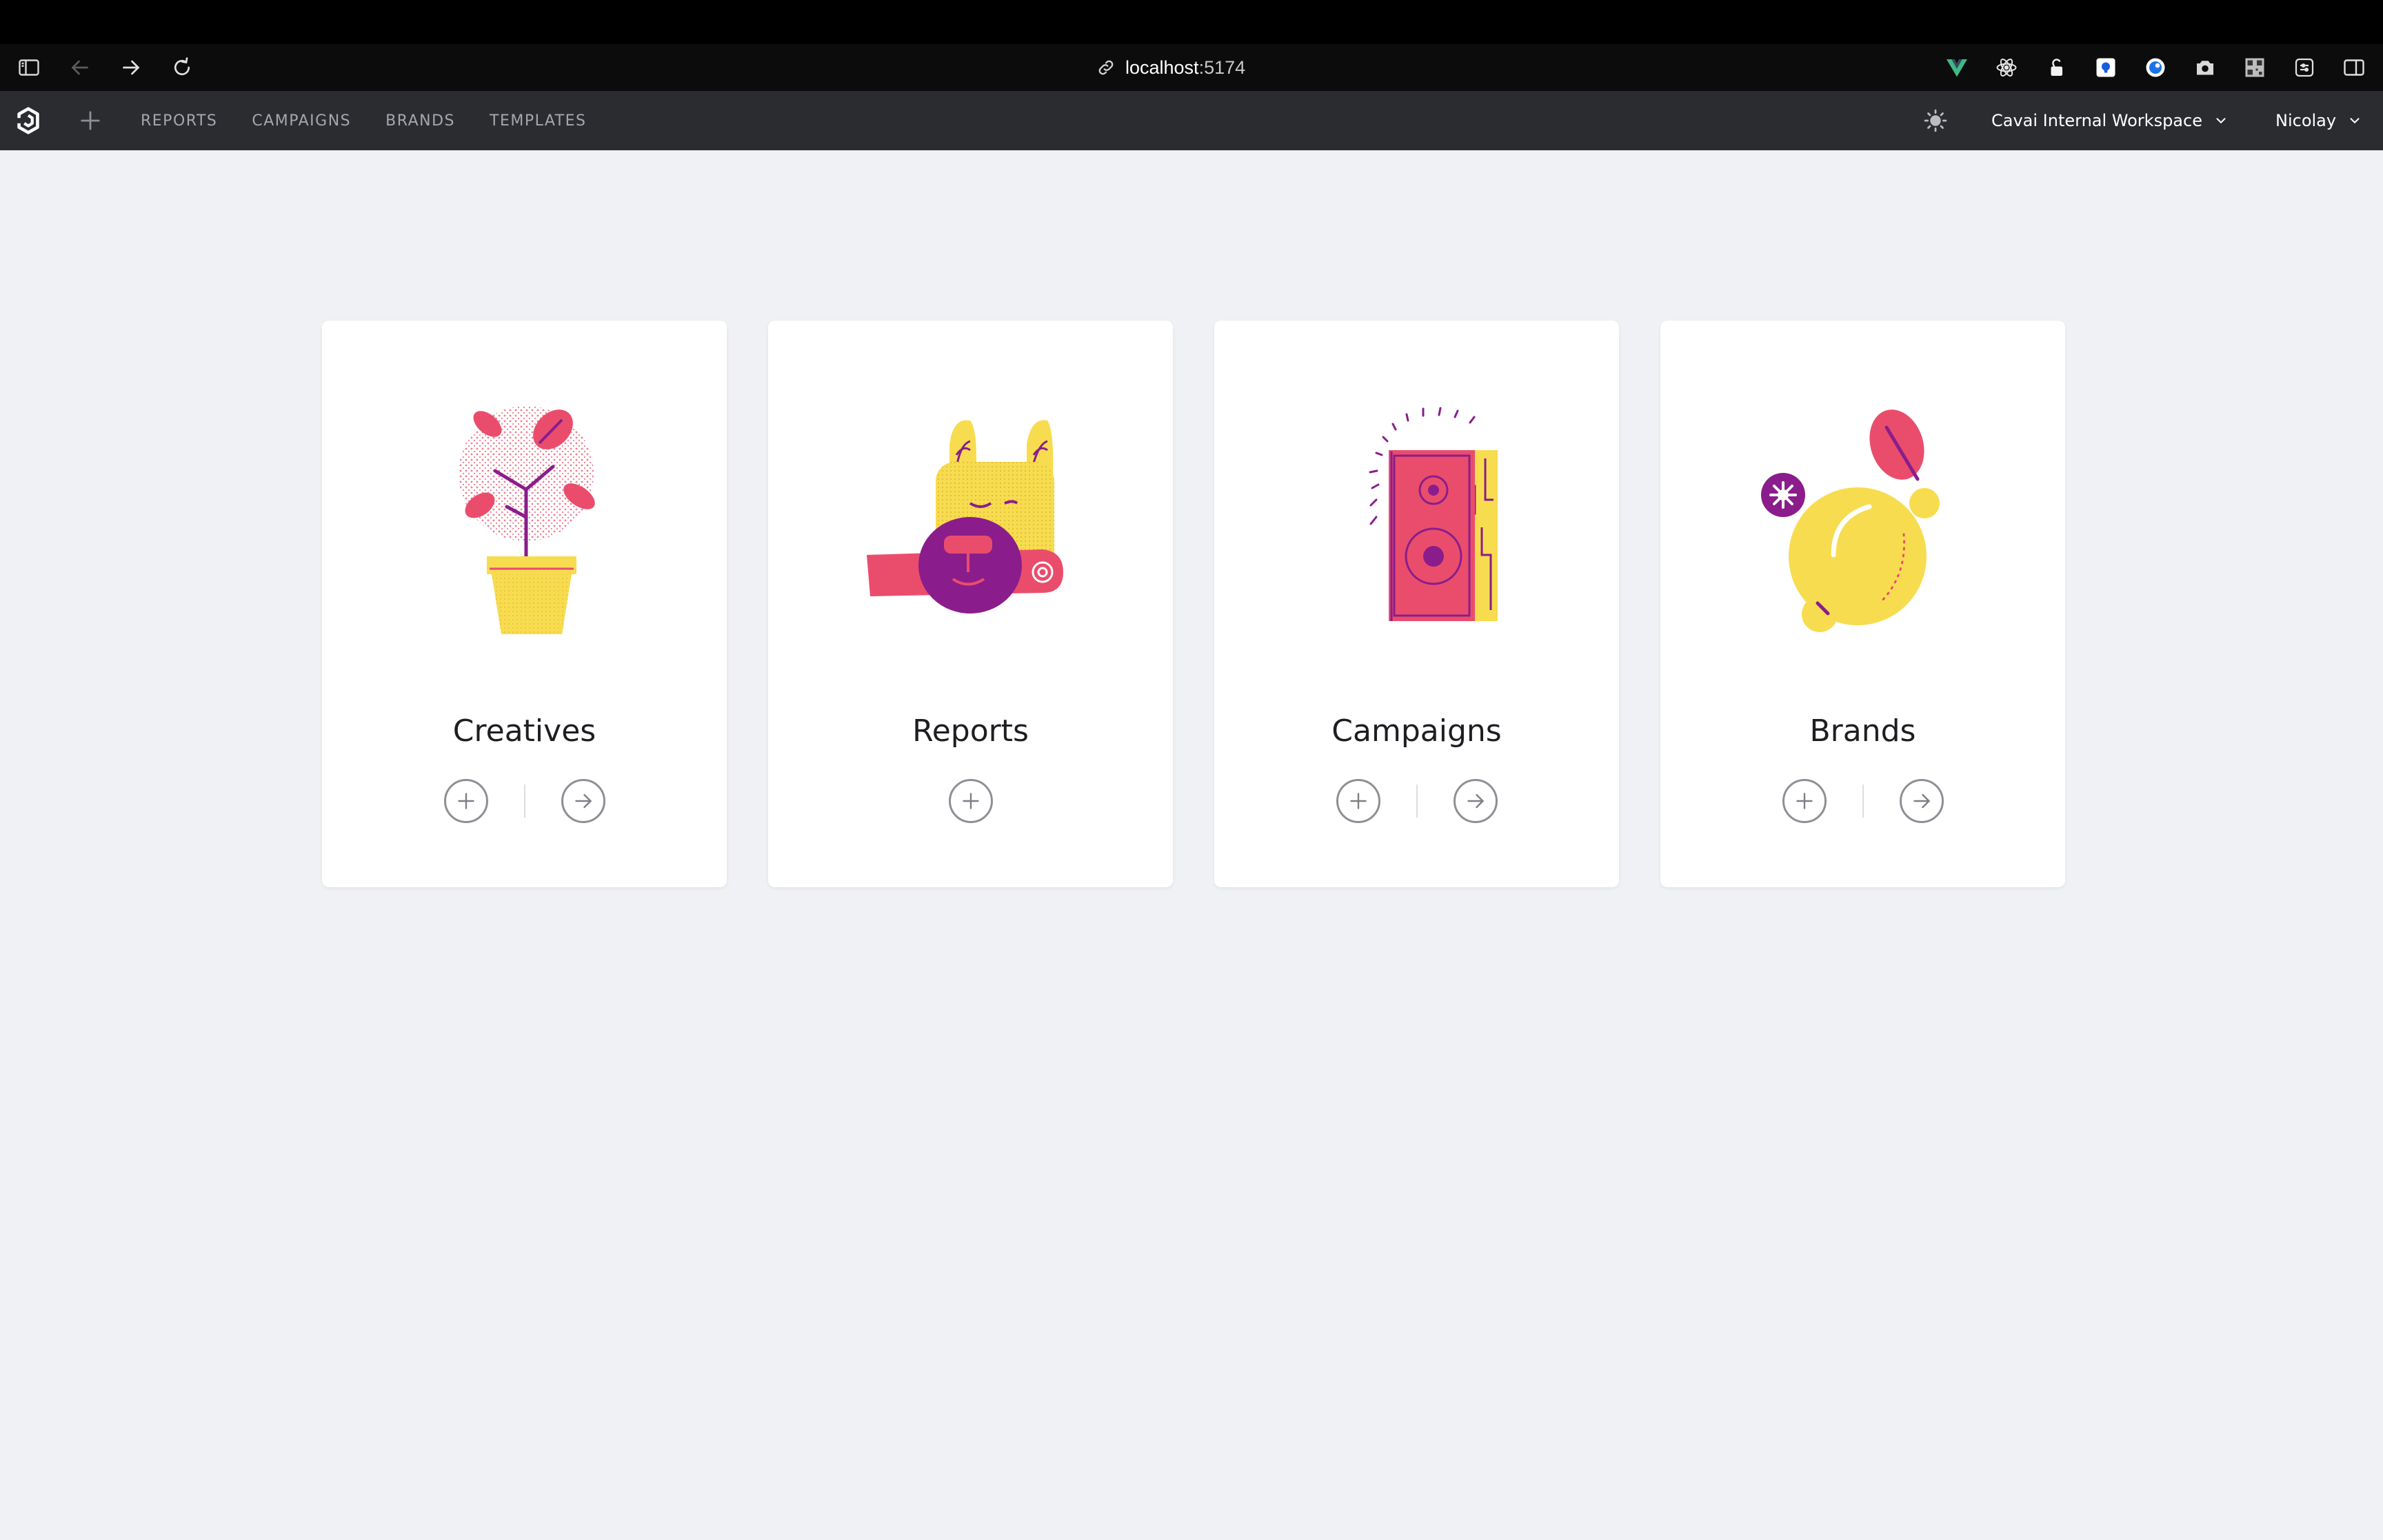 This screenshot has width=2383, height=1540. Describe the element at coordinates (301, 121) in the screenshot. I see `nav-link-campaigns: CAMPAIGNS` at that location.